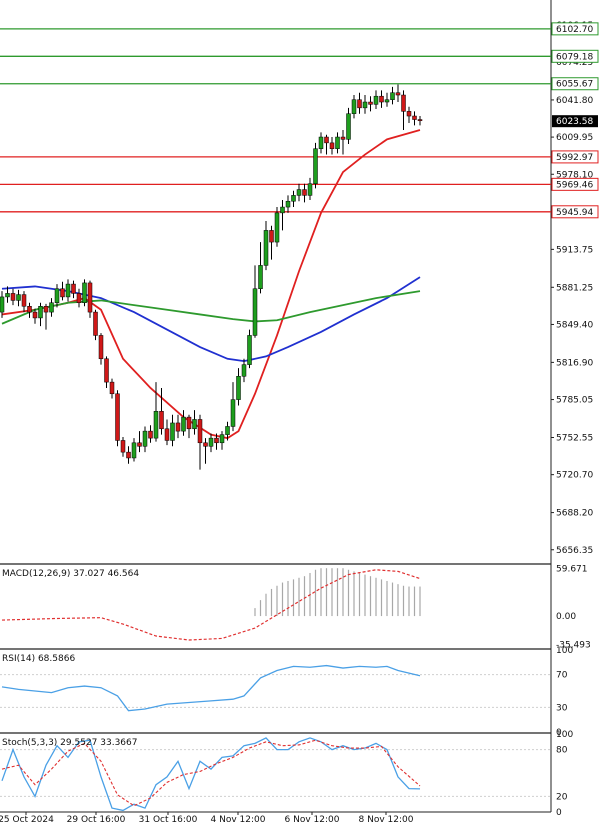  I want to click on price-tick-label-10: 5785.05, so click(574, 401).